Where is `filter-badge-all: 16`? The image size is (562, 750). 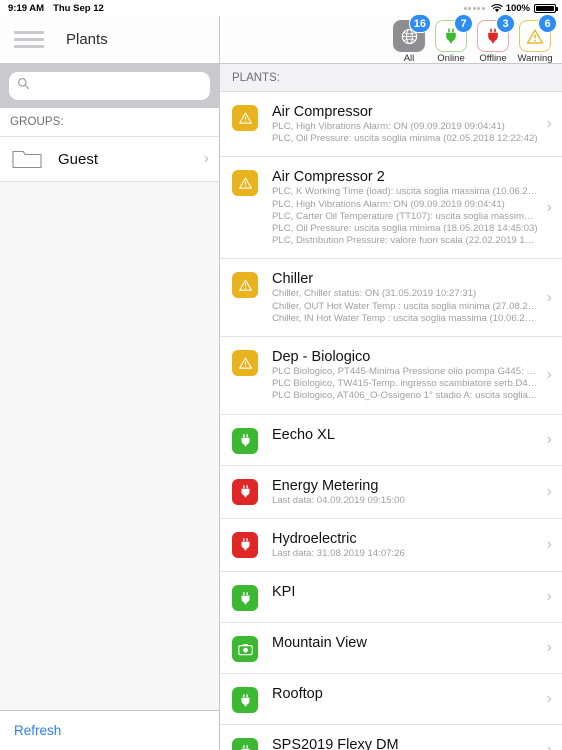 filter-badge-all: 16 is located at coordinates (419, 23).